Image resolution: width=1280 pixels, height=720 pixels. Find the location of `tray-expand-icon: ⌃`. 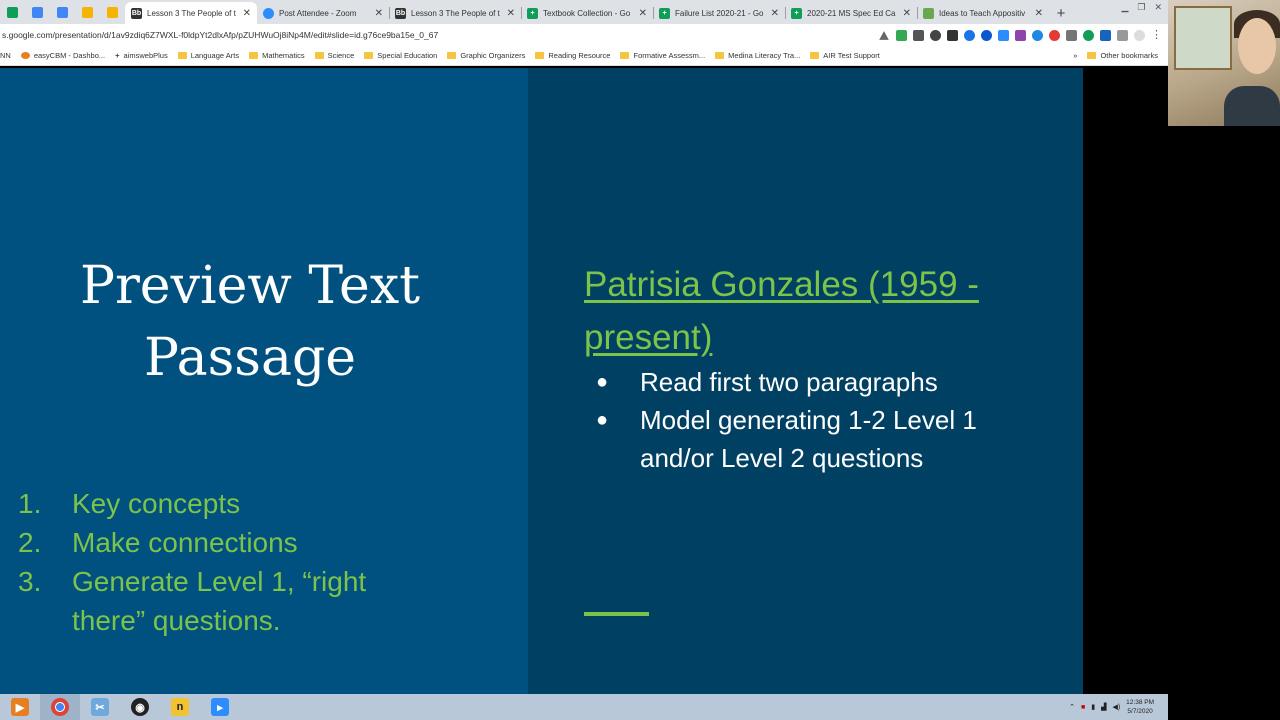

tray-expand-icon: ⌃ is located at coordinates (1072, 707).